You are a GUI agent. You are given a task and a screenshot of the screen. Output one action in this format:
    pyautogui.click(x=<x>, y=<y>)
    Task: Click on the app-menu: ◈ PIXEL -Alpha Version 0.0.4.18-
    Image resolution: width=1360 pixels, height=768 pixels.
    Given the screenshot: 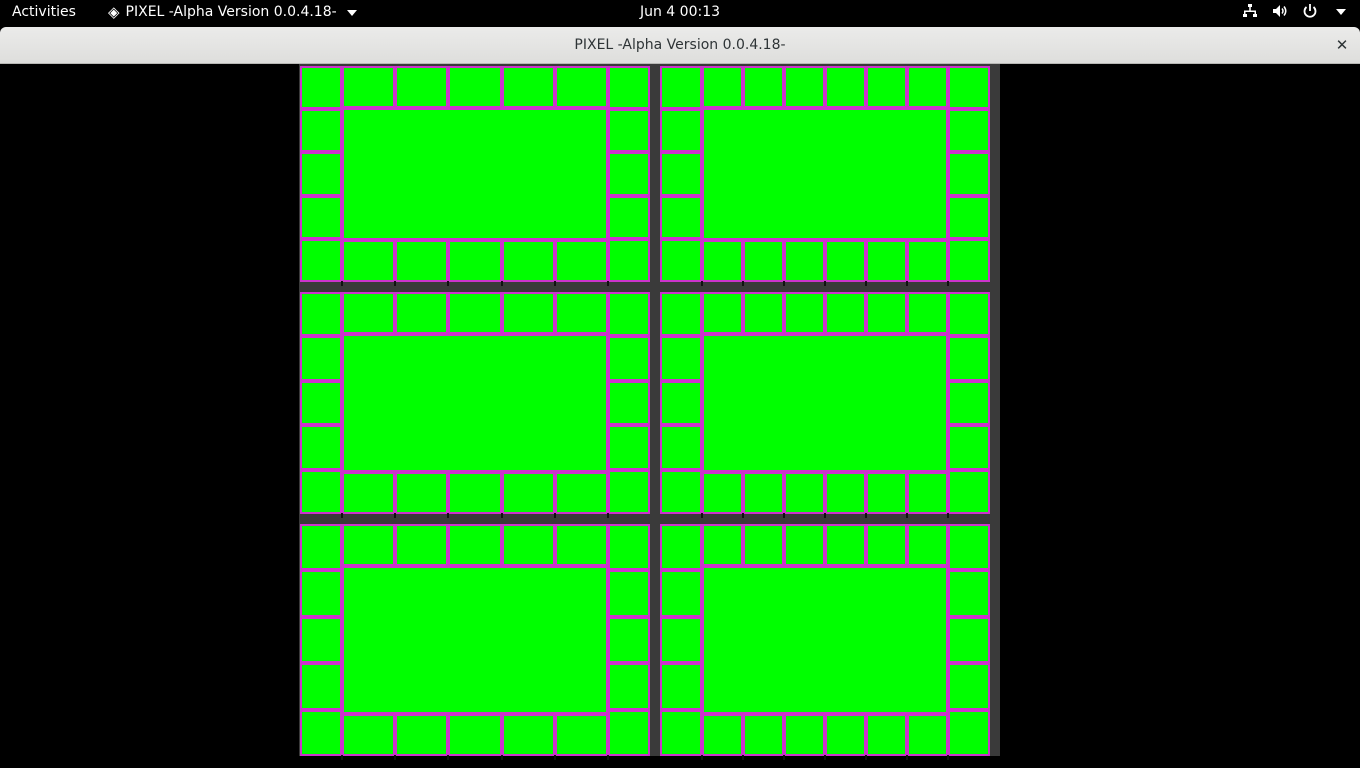 What is the action you would take?
    pyautogui.click(x=232, y=12)
    